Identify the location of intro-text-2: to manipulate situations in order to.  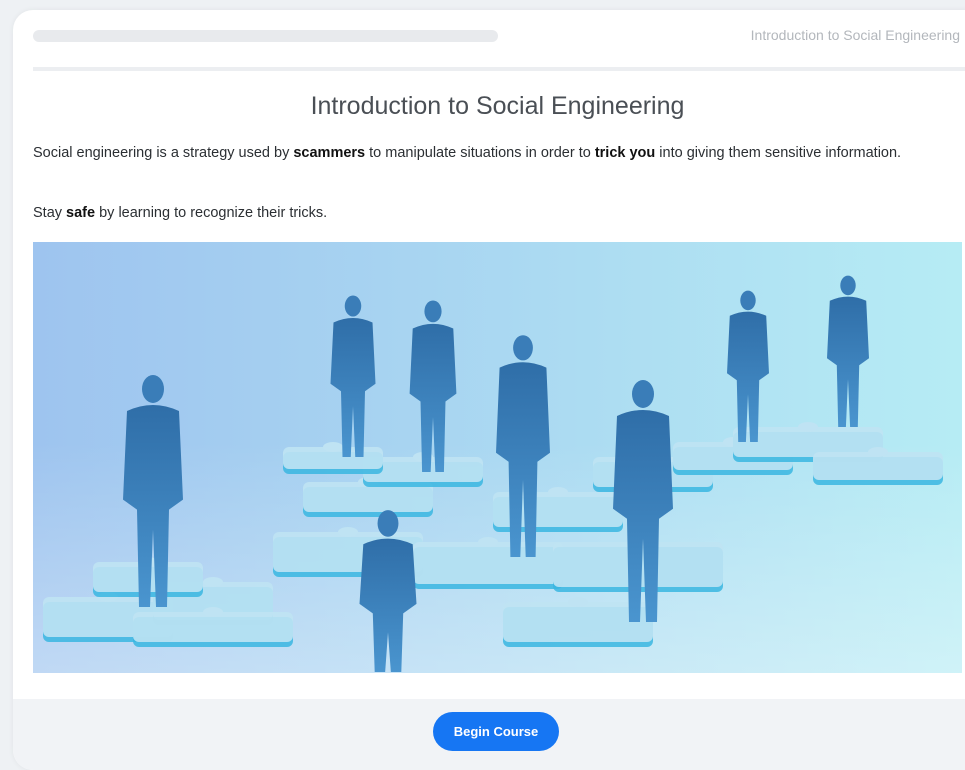
(480, 153).